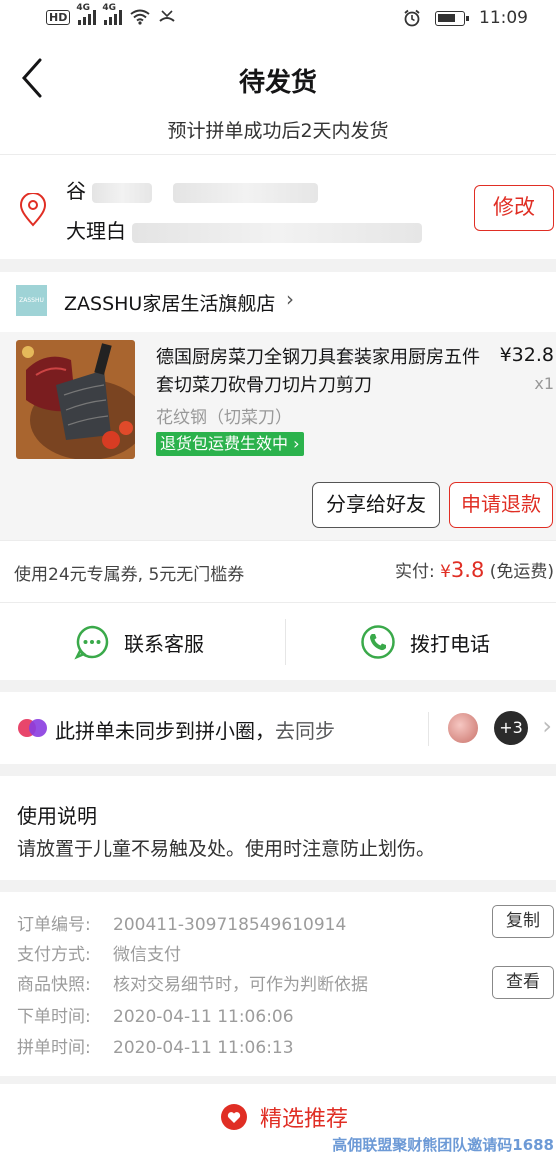 The image size is (556, 1155). Describe the element at coordinates (412, 18) in the screenshot. I see `alarm-icon` at that location.